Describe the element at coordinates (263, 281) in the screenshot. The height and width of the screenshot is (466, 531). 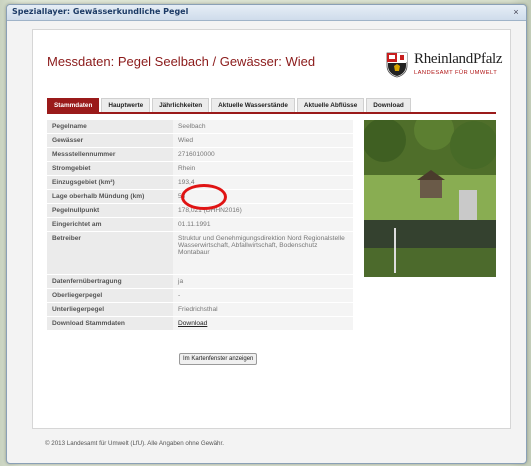
I see `row-value: ja` at that location.